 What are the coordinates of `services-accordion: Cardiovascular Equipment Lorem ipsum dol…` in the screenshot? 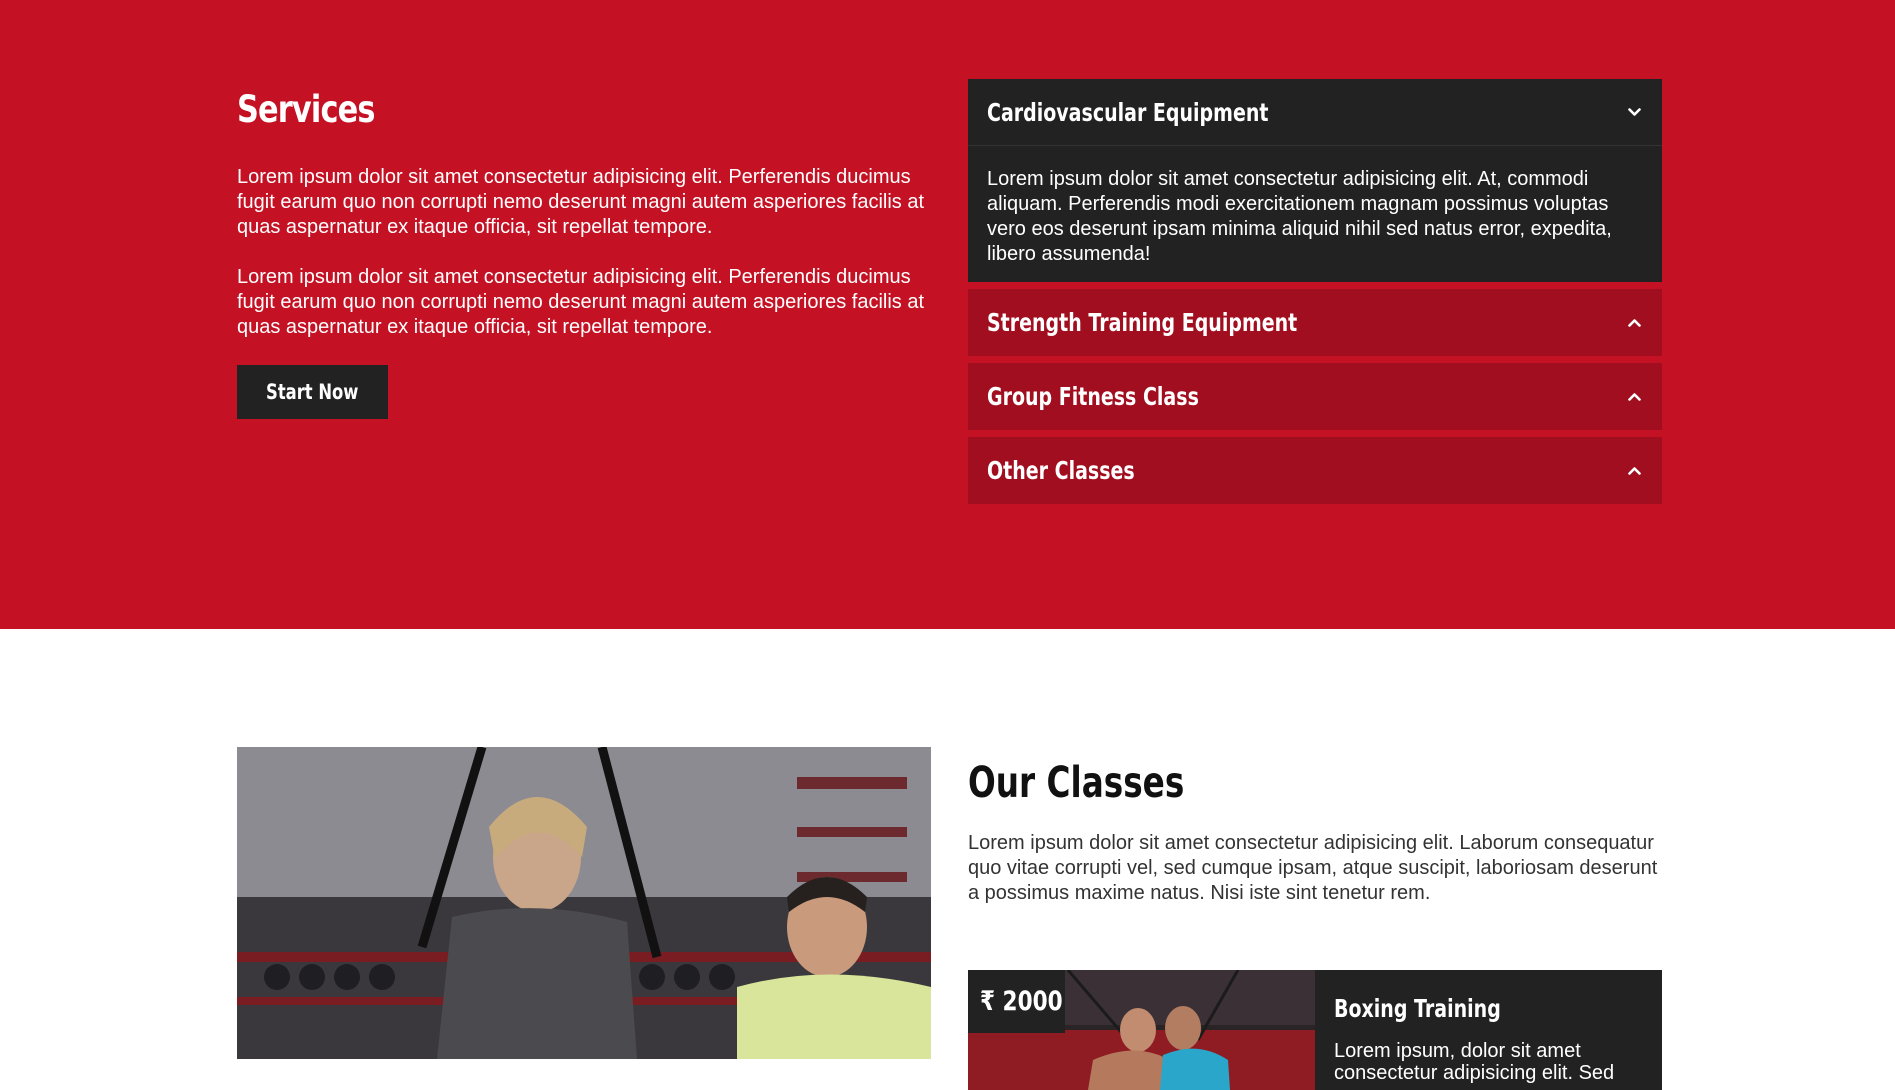 It's located at (1315, 295).